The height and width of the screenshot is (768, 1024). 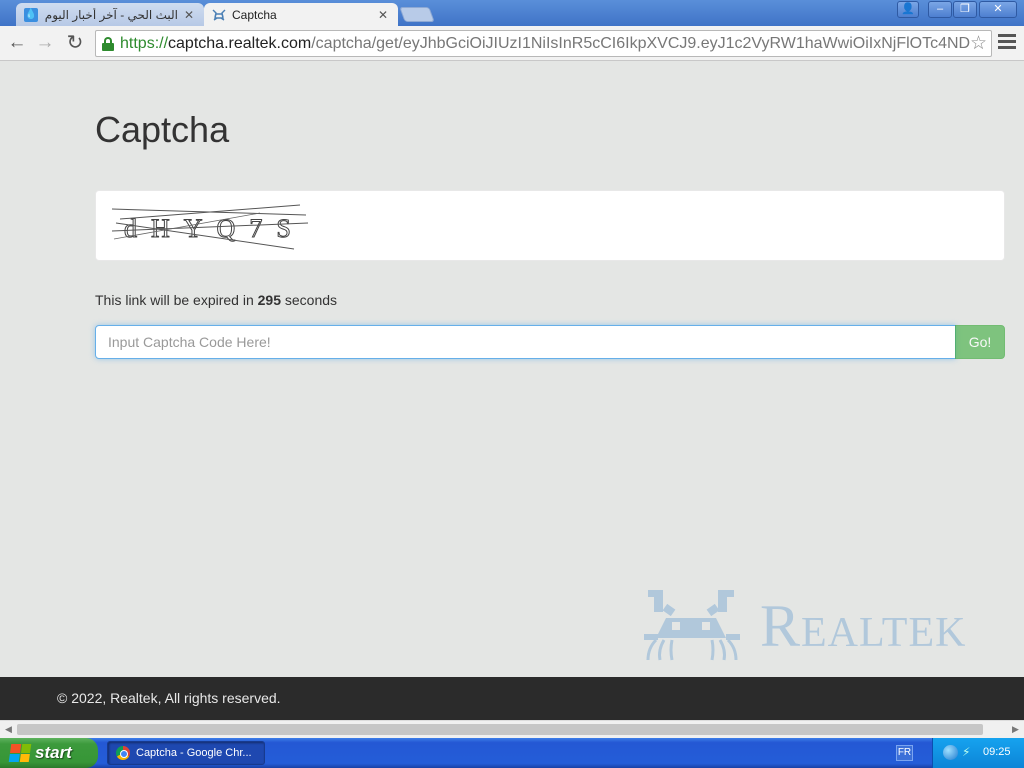 What do you see at coordinates (108, 43) in the screenshot?
I see `lock-icon` at bounding box center [108, 43].